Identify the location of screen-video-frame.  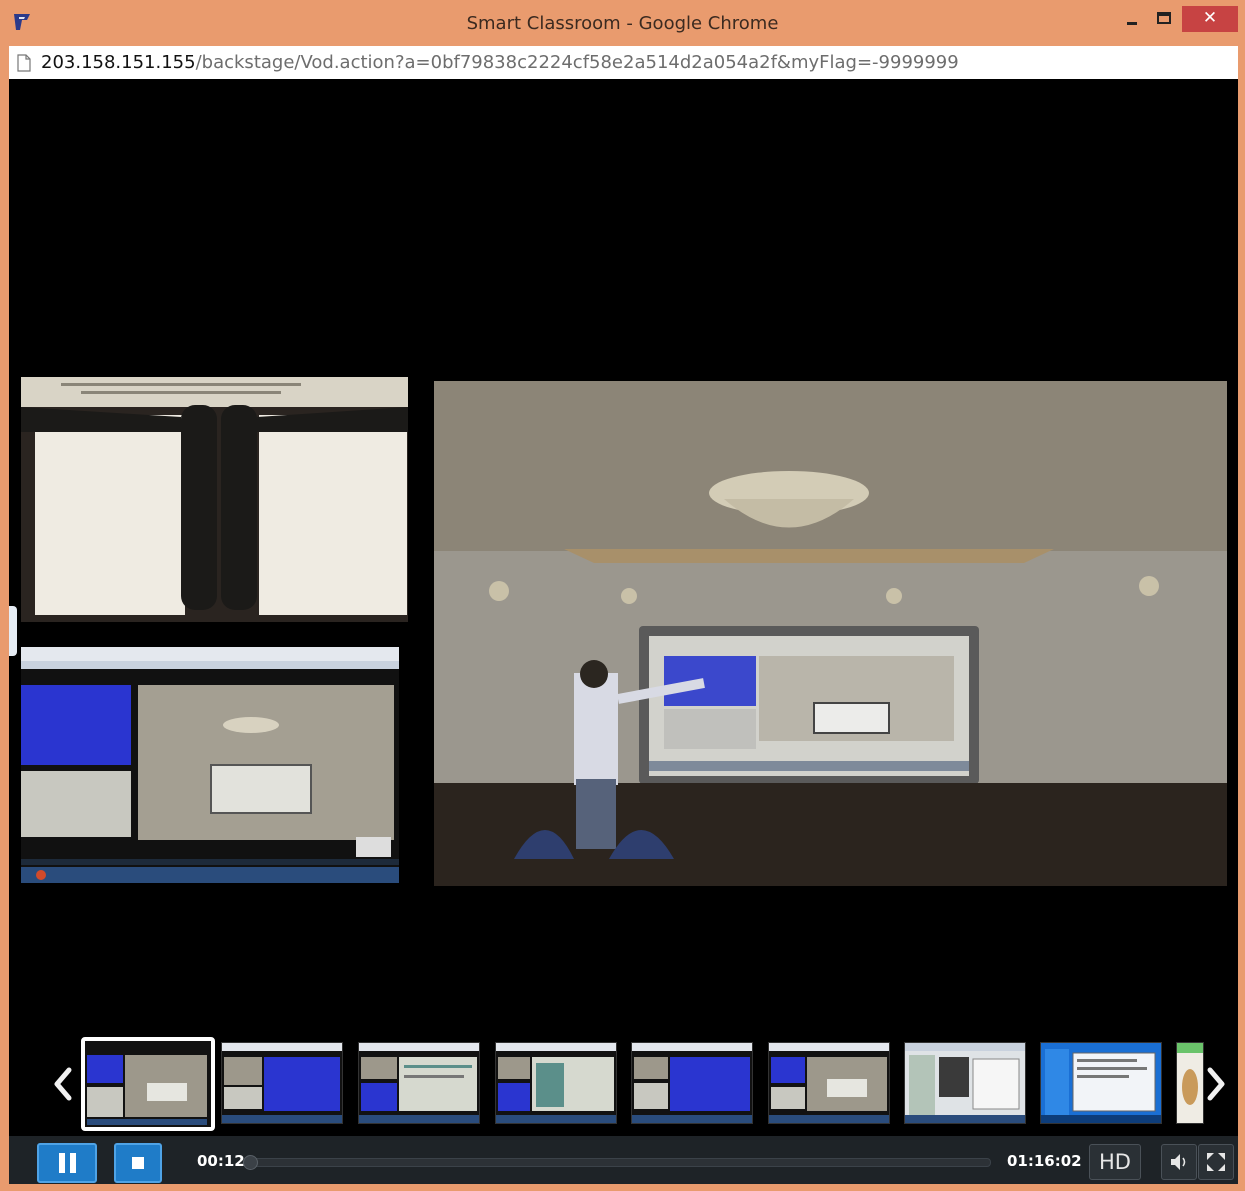
(210, 765).